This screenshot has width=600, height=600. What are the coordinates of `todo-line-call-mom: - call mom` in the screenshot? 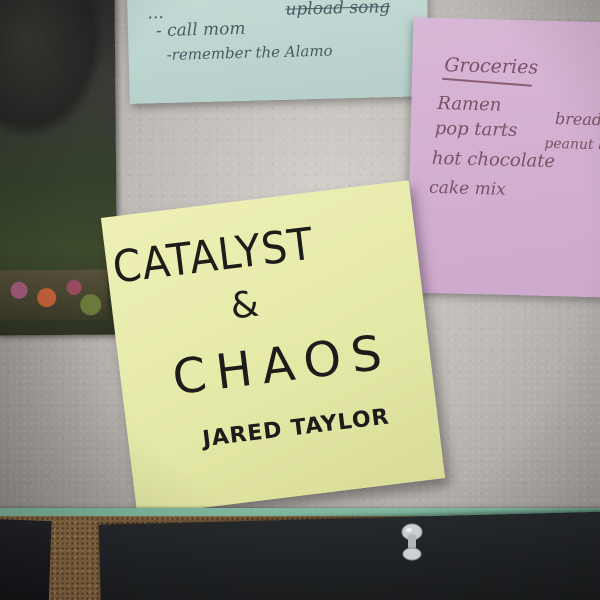 It's located at (200, 30).